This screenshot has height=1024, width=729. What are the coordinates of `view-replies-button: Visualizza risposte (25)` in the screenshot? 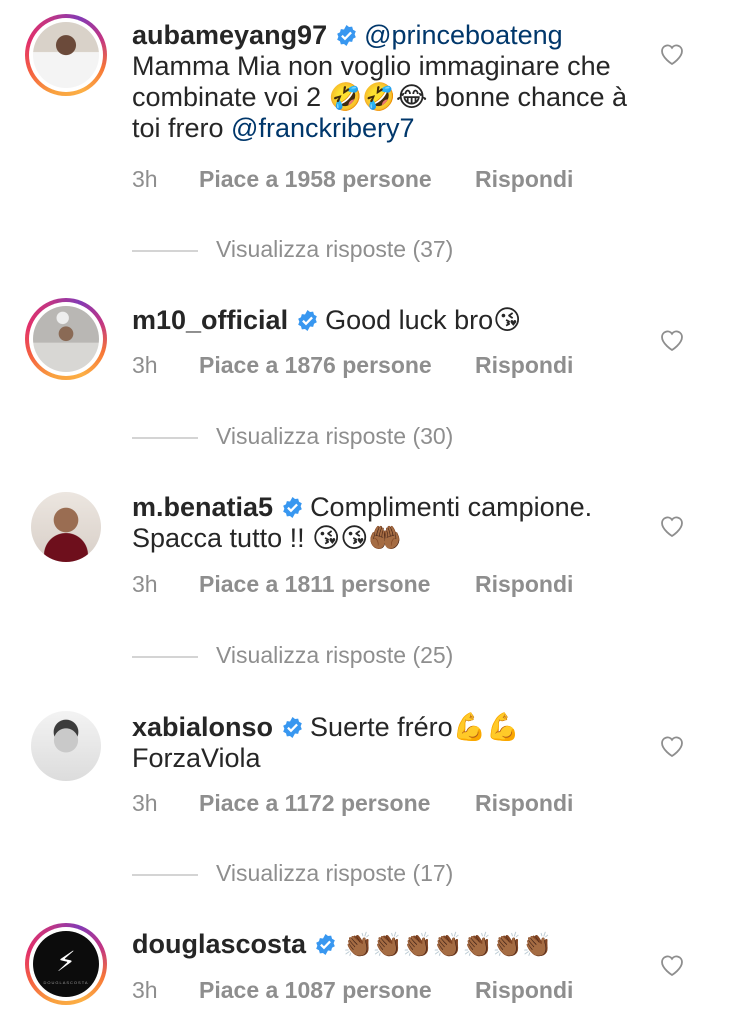 It's located at (292, 655).